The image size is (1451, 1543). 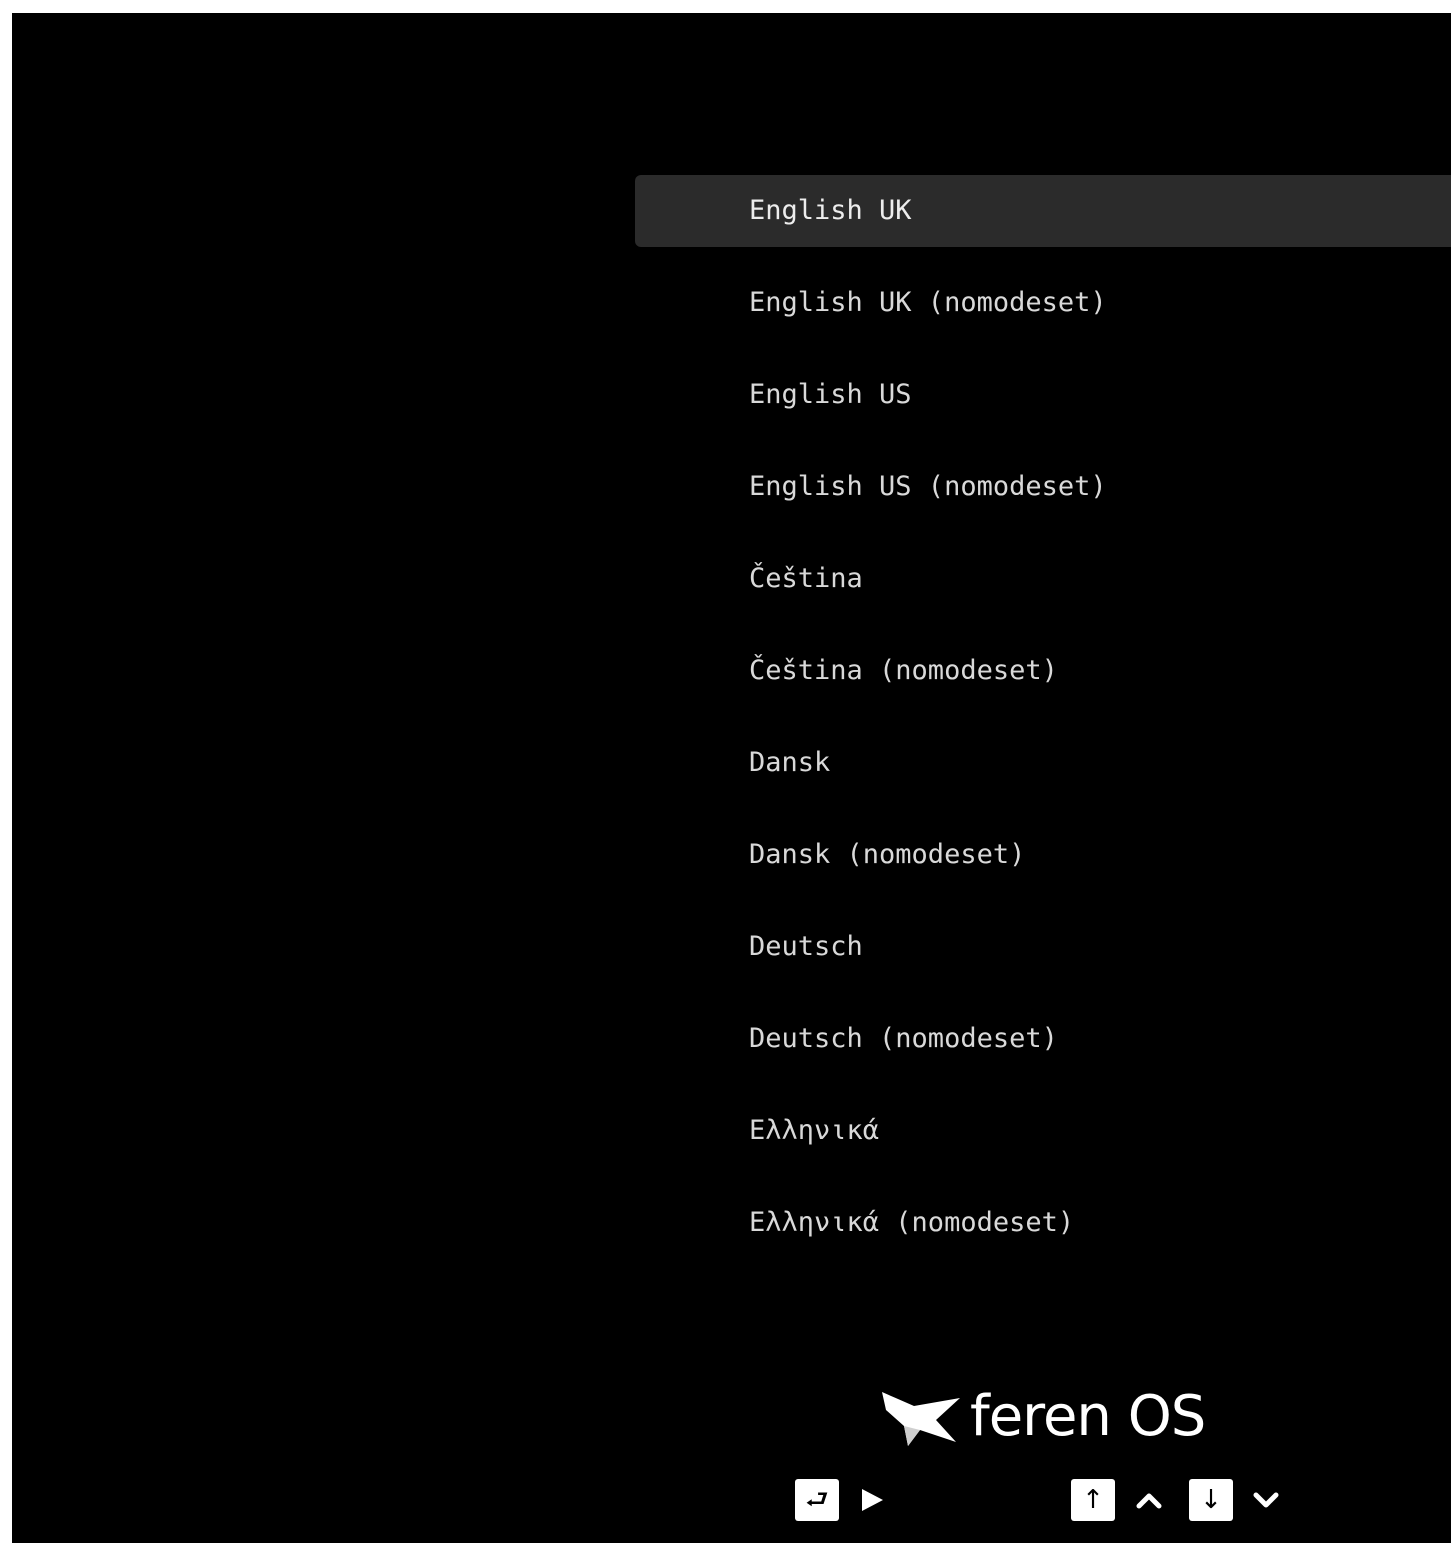 What do you see at coordinates (921, 1419) in the screenshot?
I see `feren-bird-icon` at bounding box center [921, 1419].